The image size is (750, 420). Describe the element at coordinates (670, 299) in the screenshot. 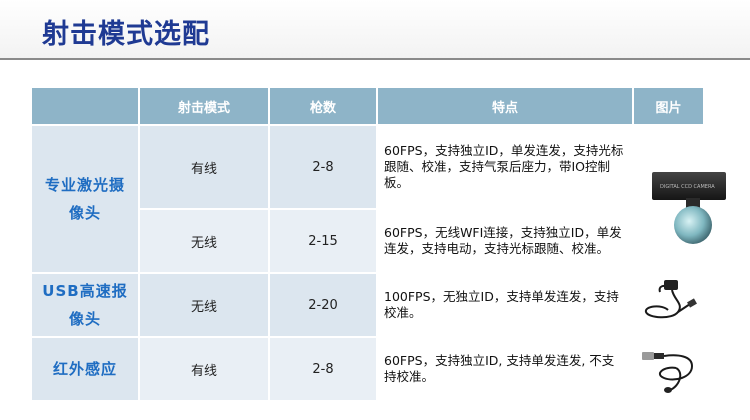

I see `usb-camera-image` at that location.